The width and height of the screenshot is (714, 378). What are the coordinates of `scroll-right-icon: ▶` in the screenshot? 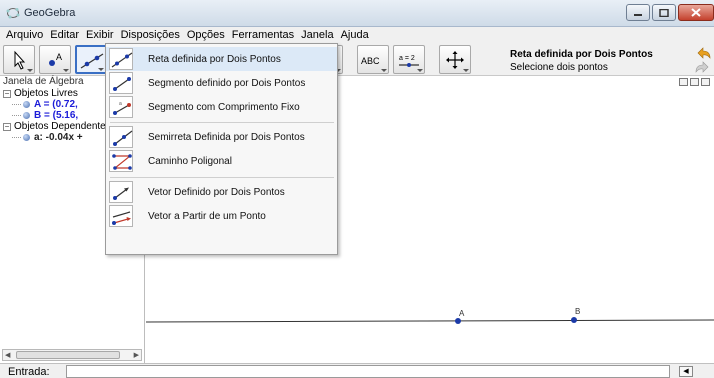 It's located at (136, 355).